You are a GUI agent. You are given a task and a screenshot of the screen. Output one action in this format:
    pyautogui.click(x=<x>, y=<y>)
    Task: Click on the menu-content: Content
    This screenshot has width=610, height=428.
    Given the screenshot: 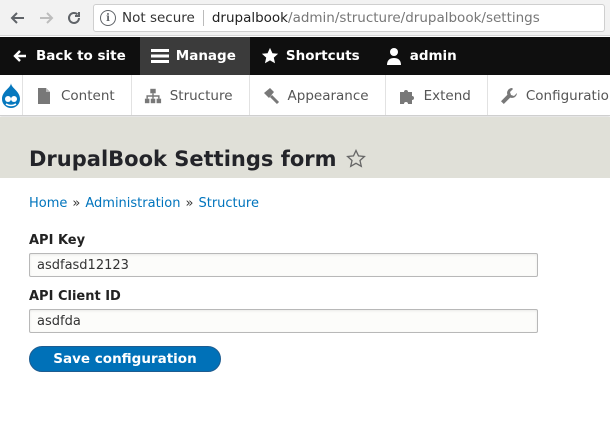 What is the action you would take?
    pyautogui.click(x=77, y=95)
    